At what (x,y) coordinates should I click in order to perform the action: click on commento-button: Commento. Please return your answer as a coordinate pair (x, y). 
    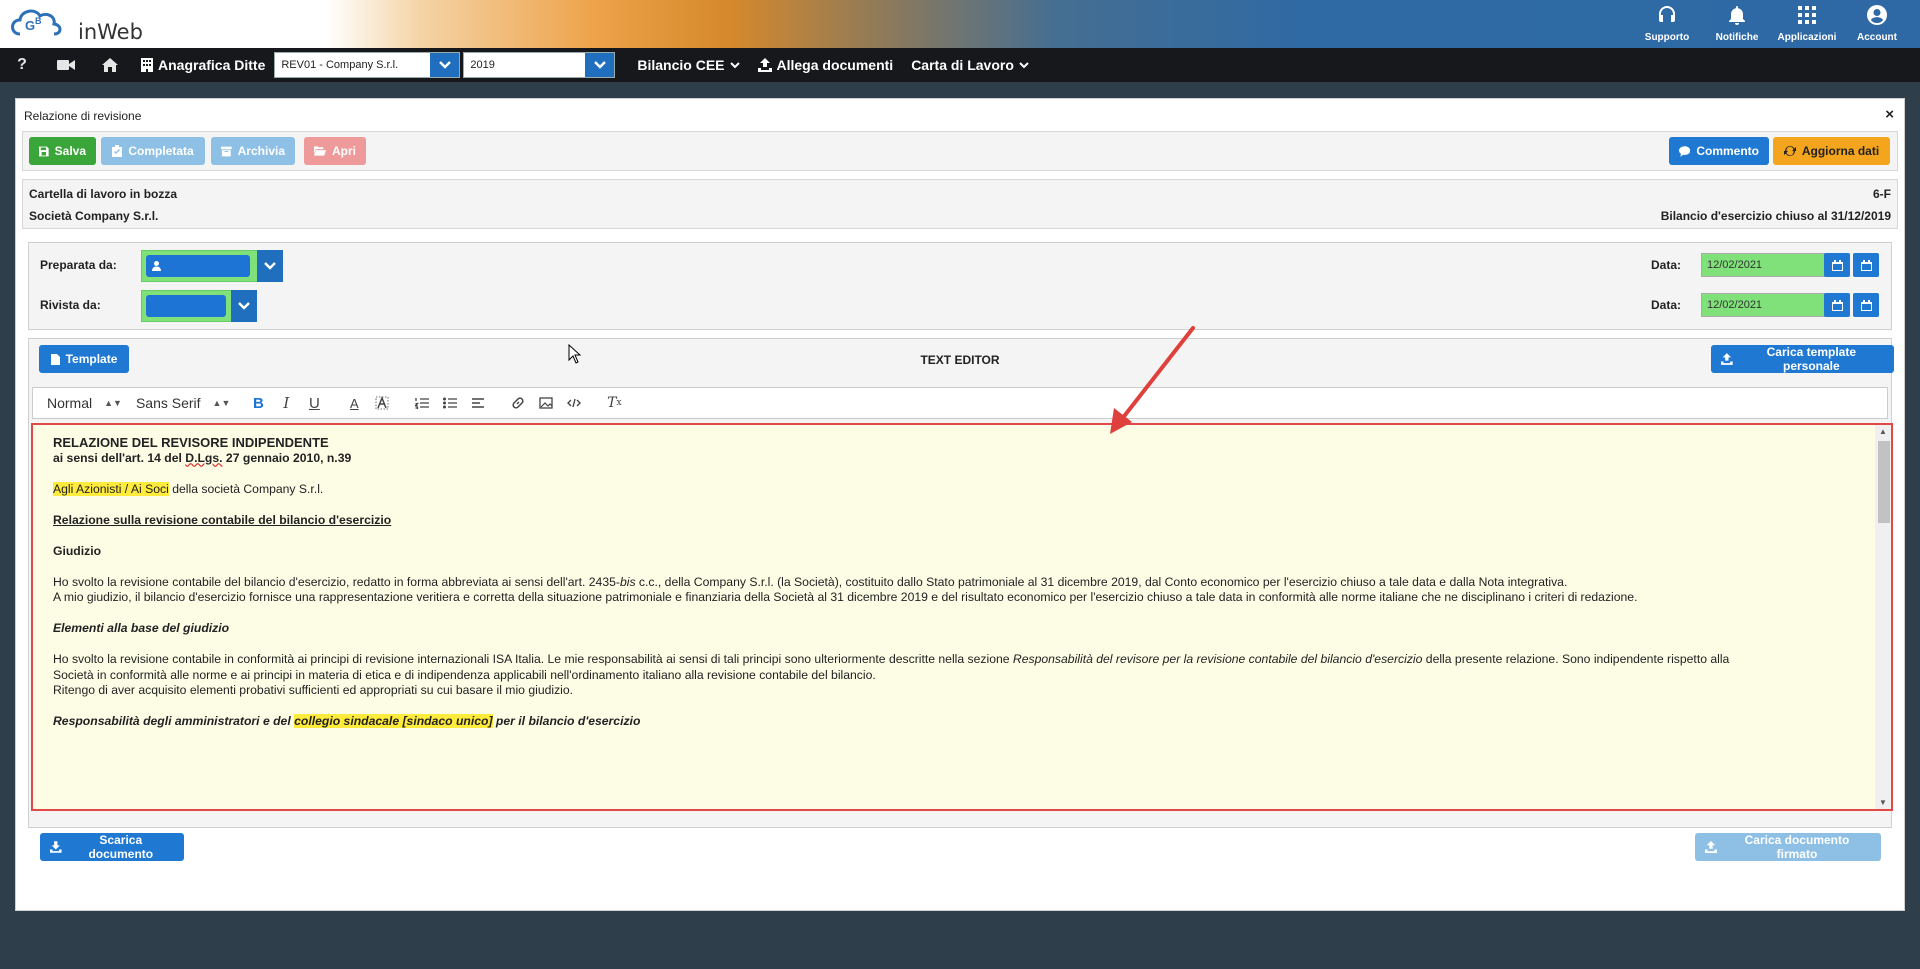
    Looking at the image, I should click on (1719, 151).